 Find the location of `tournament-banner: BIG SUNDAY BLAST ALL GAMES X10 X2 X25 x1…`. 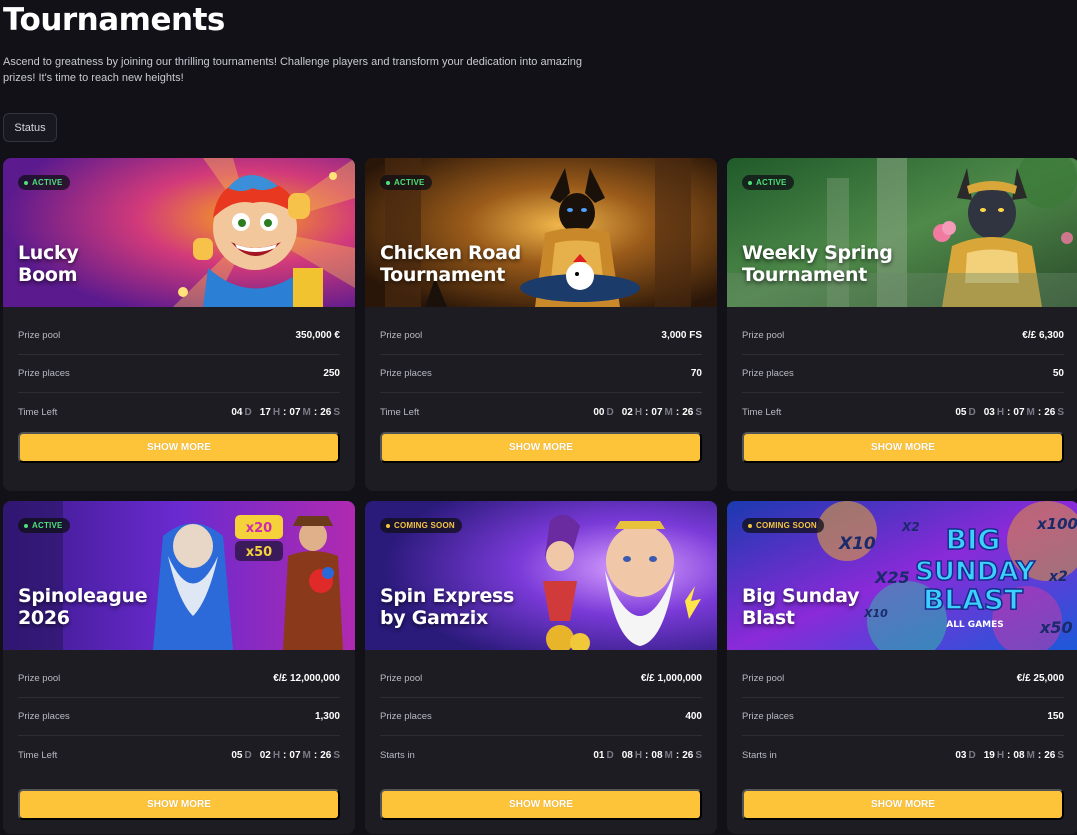

tournament-banner: BIG SUNDAY BLAST ALL GAMES X10 X2 X25 x1… is located at coordinates (902, 575).